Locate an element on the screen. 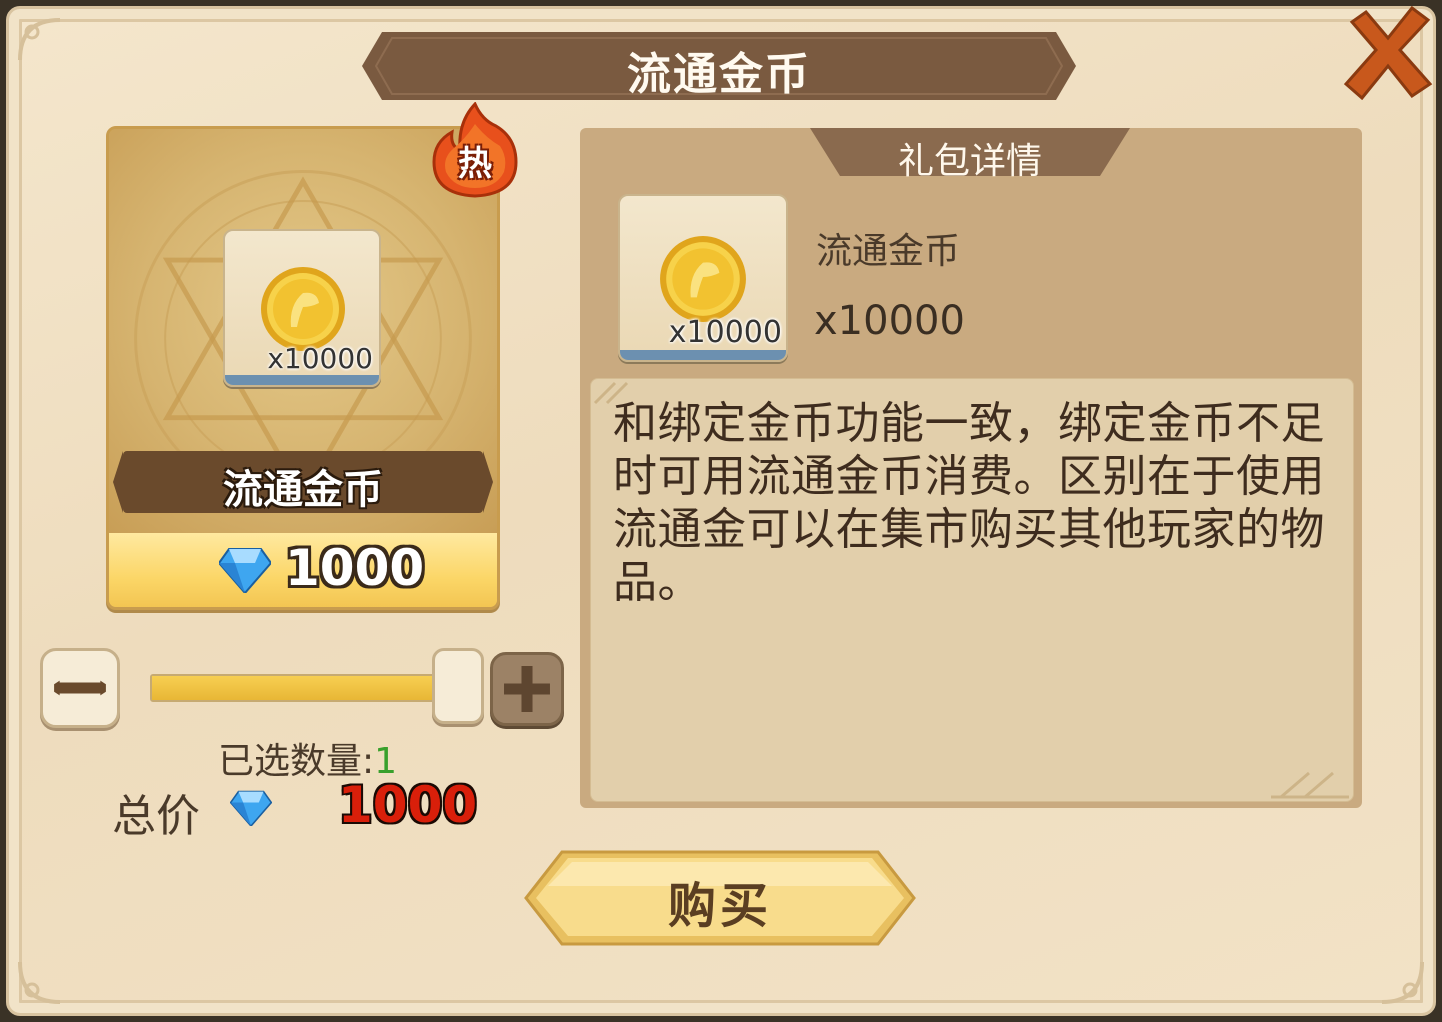  close-button is located at coordinates (1387, 51).